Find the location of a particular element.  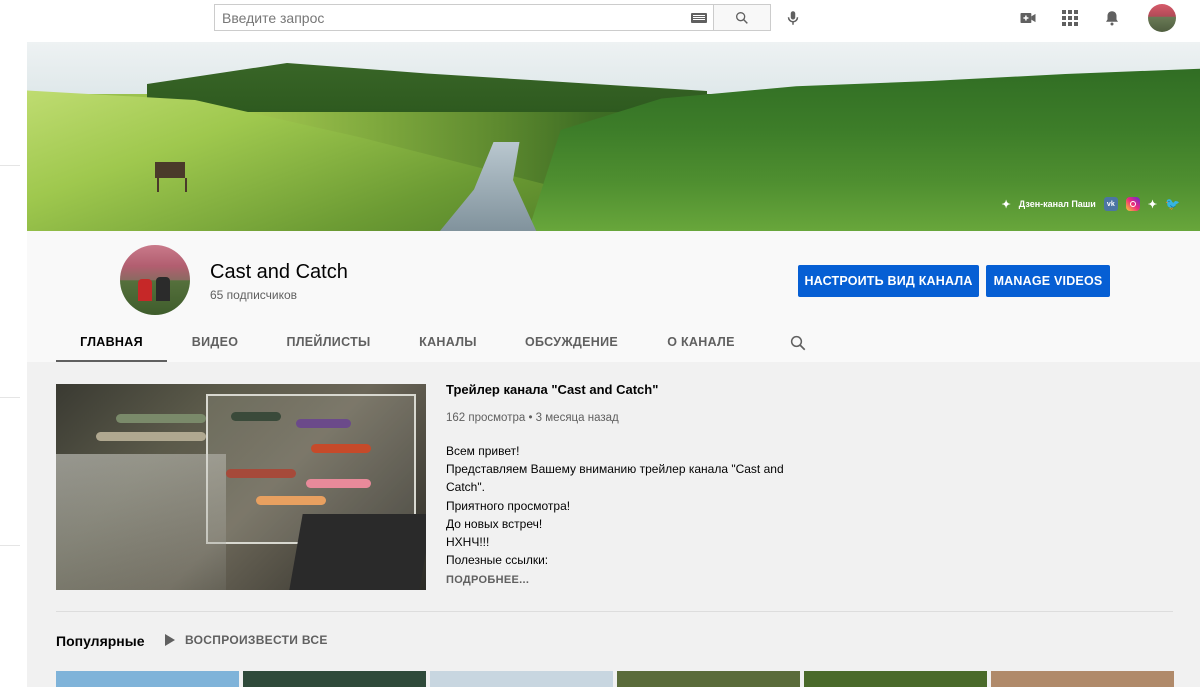

channel-title: Cast and Catch is located at coordinates (279, 272).